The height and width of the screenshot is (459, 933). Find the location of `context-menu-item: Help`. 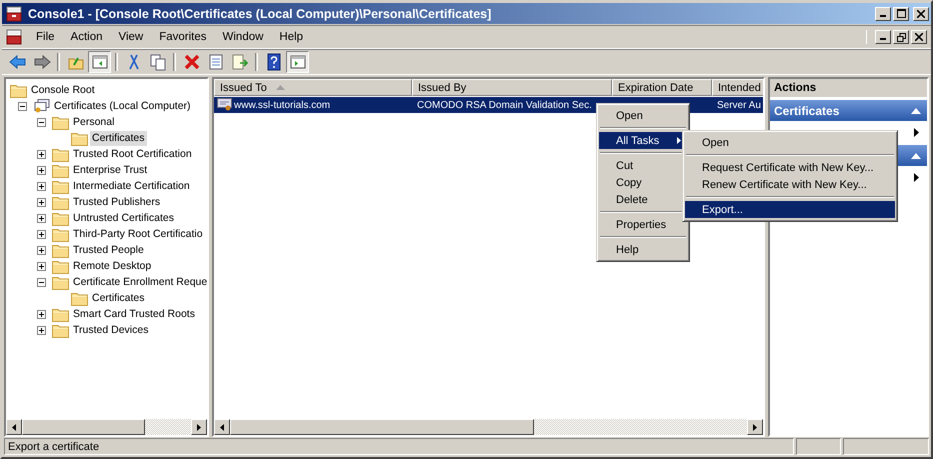

context-menu-item: Help is located at coordinates (643, 249).